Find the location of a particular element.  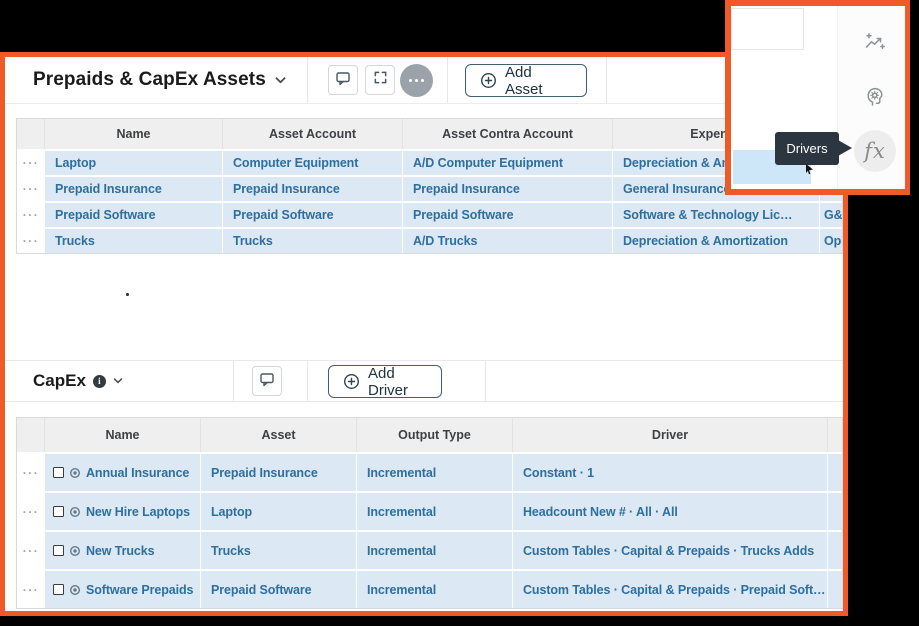

capex-title-dropdown: CapEx i is located at coordinates (78, 381).